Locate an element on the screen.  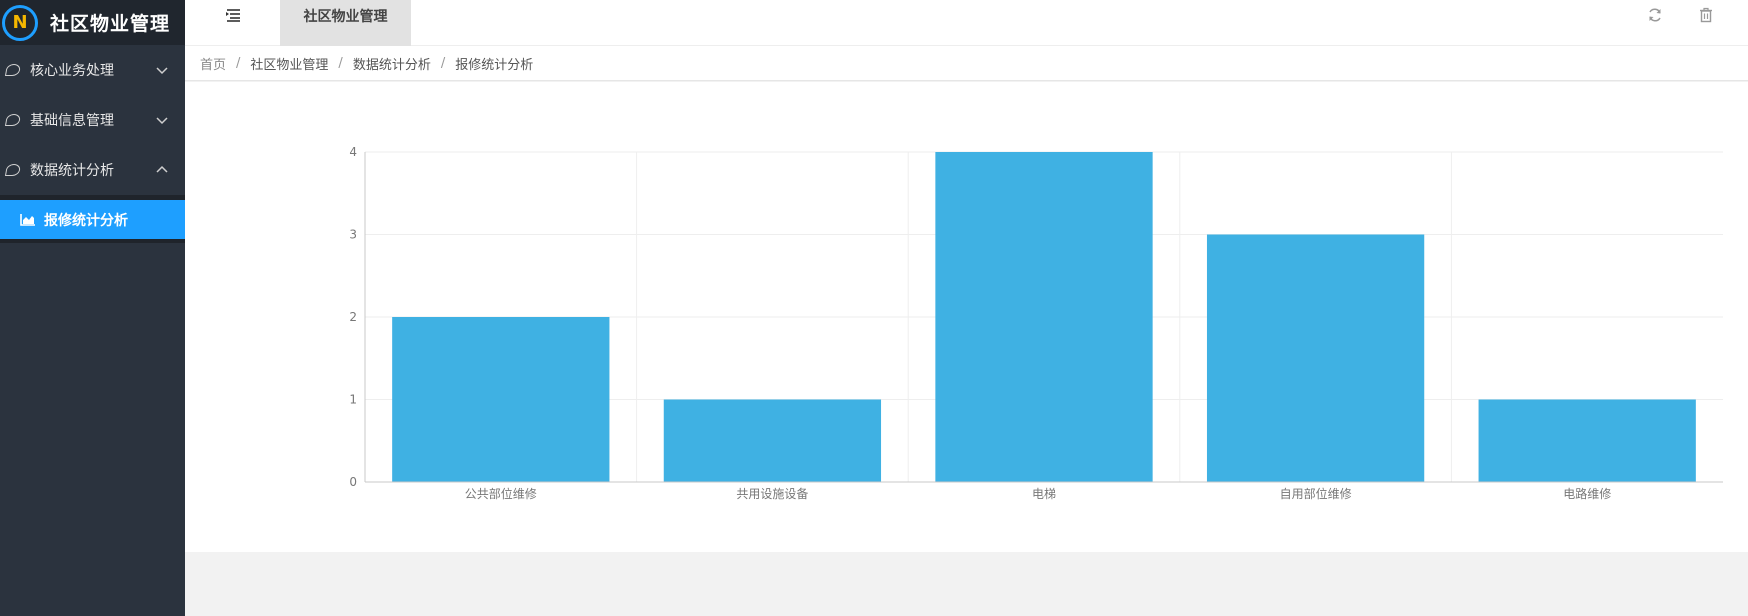
breadcrumb-current: 报修统计分析 is located at coordinates (494, 65).